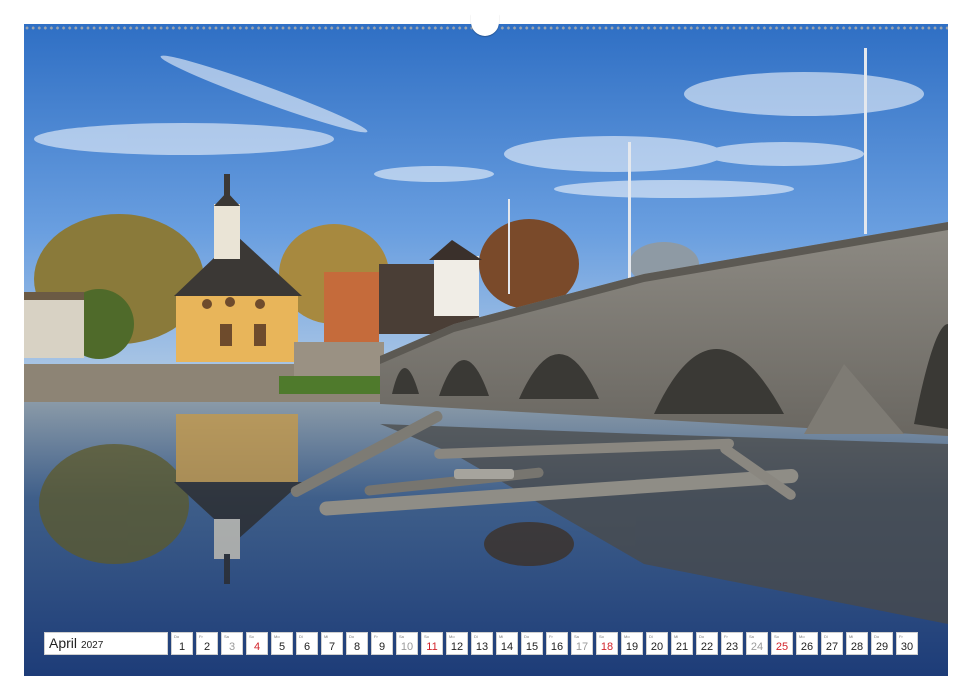 The height and width of the screenshot is (700, 971). Describe the element at coordinates (732, 647) in the screenshot. I see `day-number: 23` at that location.